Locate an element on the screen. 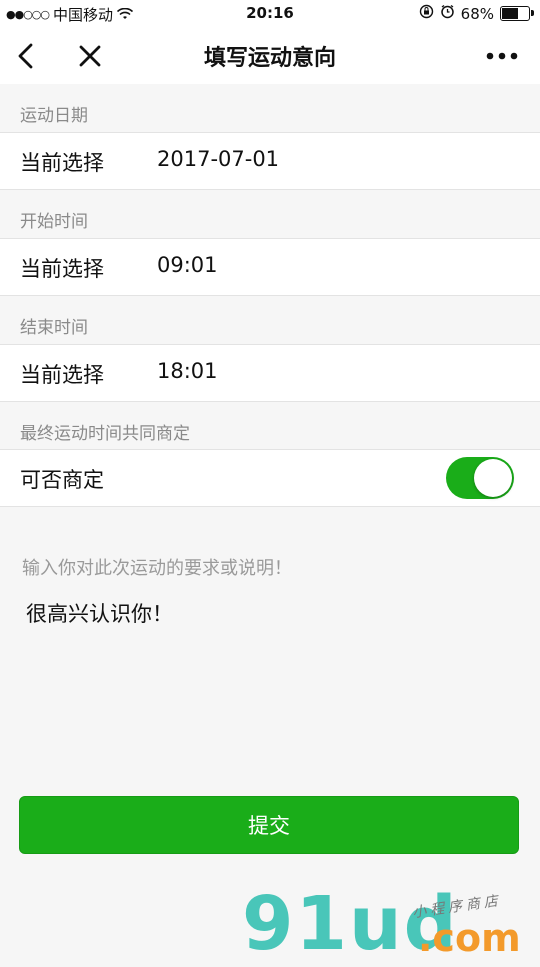 This screenshot has height=967, width=540. more-icon is located at coordinates (502, 56).